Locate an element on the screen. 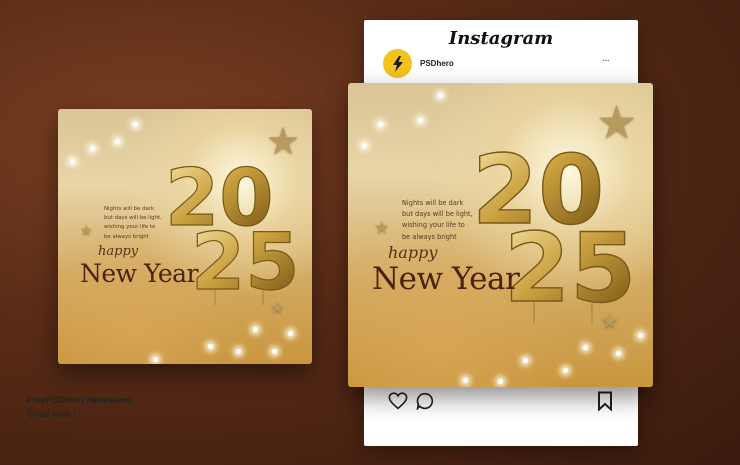  more-options-button: ··· is located at coordinates (606, 60).